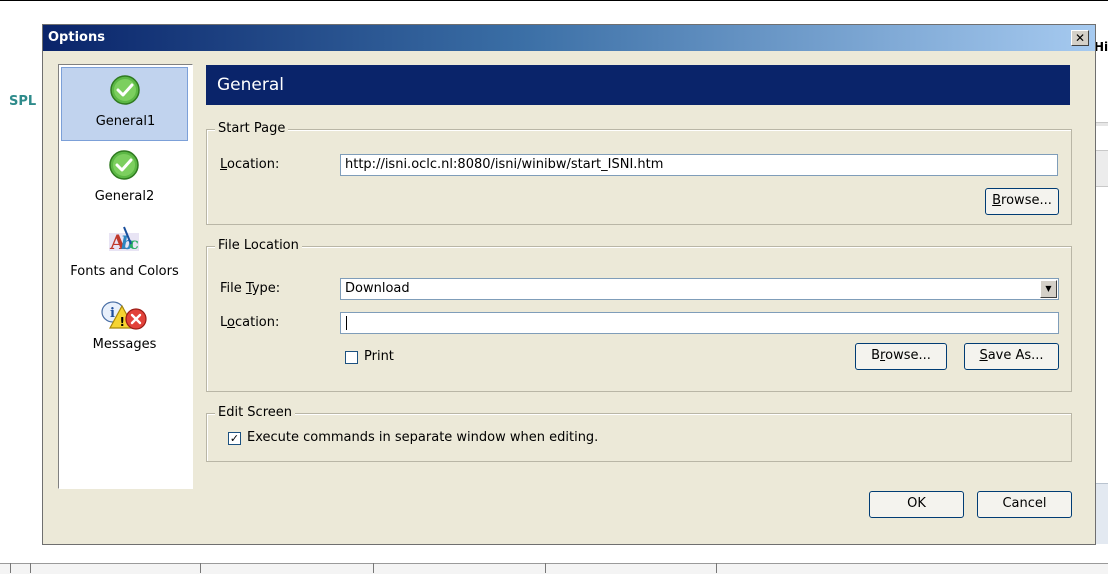 The image size is (1108, 574). What do you see at coordinates (699, 289) in the screenshot?
I see `file-type-select: Download ▼` at bounding box center [699, 289].